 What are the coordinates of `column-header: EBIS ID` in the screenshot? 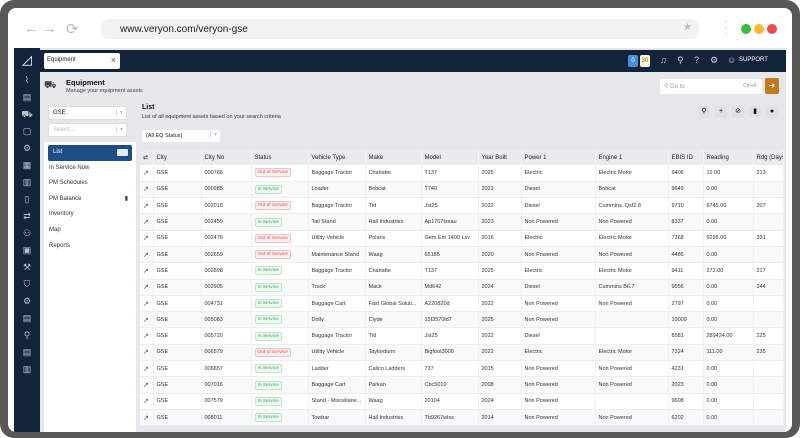 It's located at (686, 157).